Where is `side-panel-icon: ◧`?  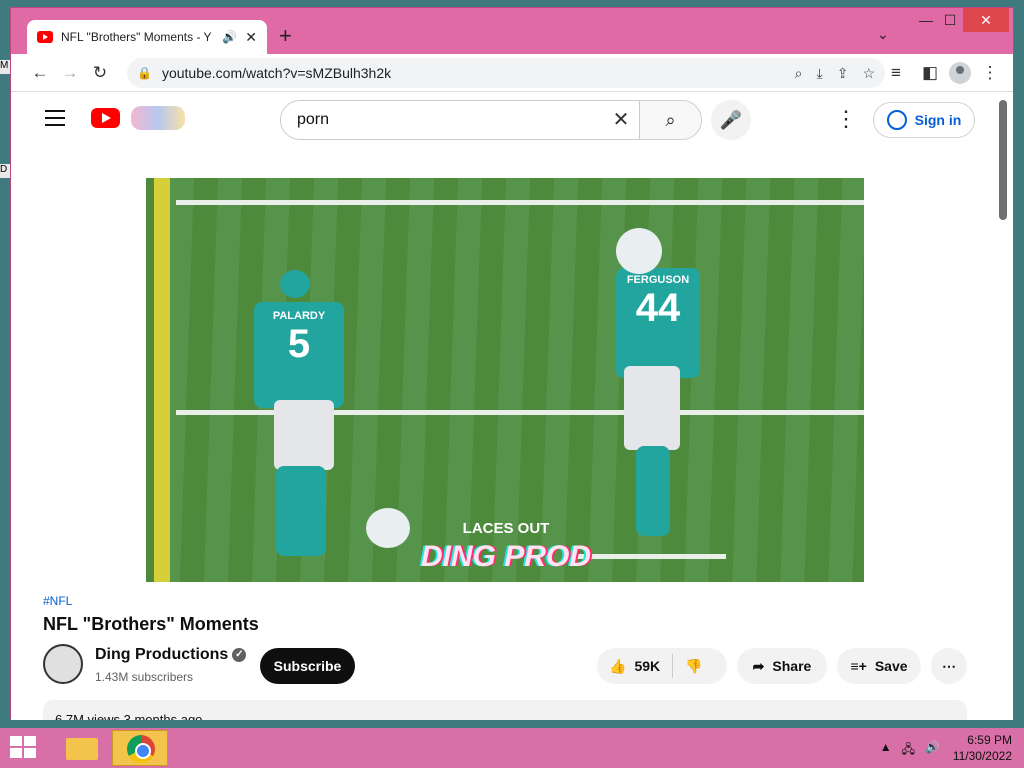 side-panel-icon: ◧ is located at coordinates (930, 73).